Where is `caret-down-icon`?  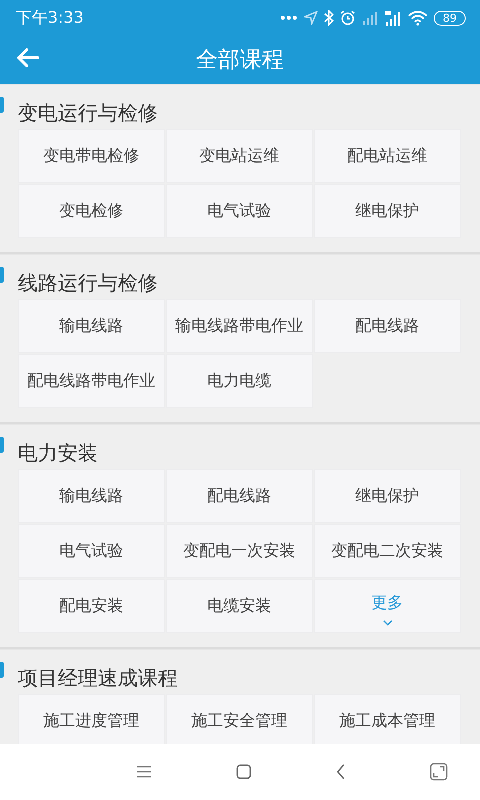
caret-down-icon is located at coordinates (387, 623).